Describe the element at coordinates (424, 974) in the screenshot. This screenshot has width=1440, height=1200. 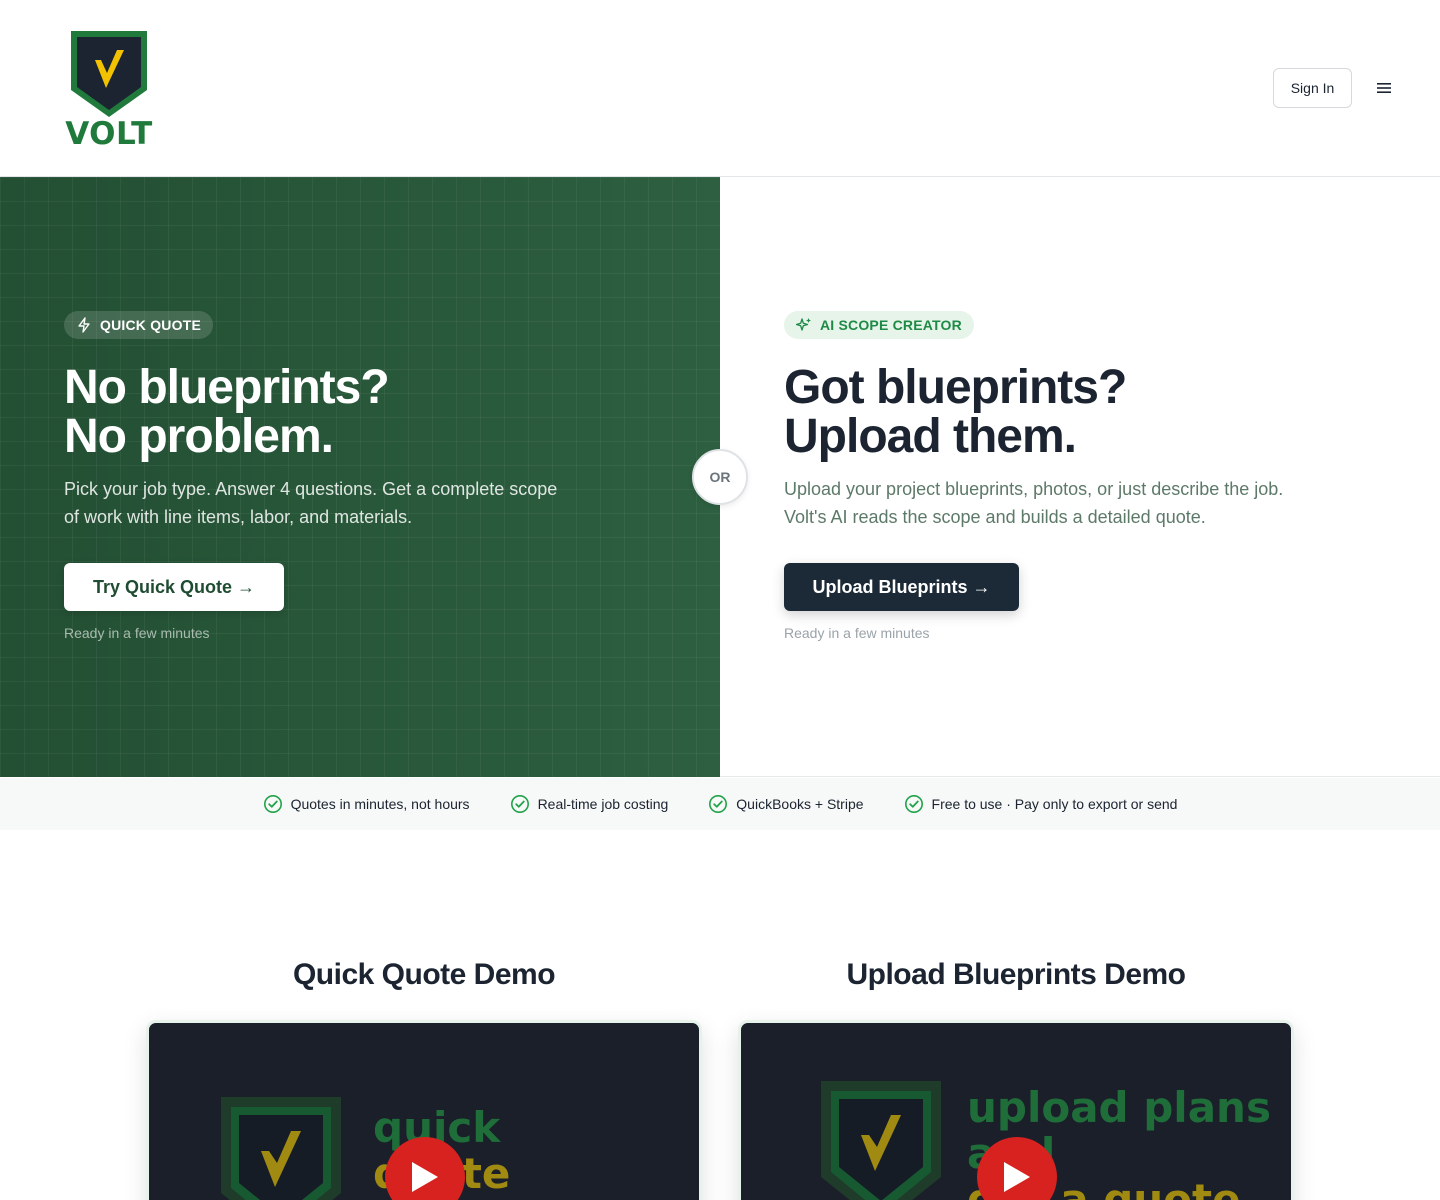
I see `quick-quote-demo-title: Quick Quote Demo` at that location.